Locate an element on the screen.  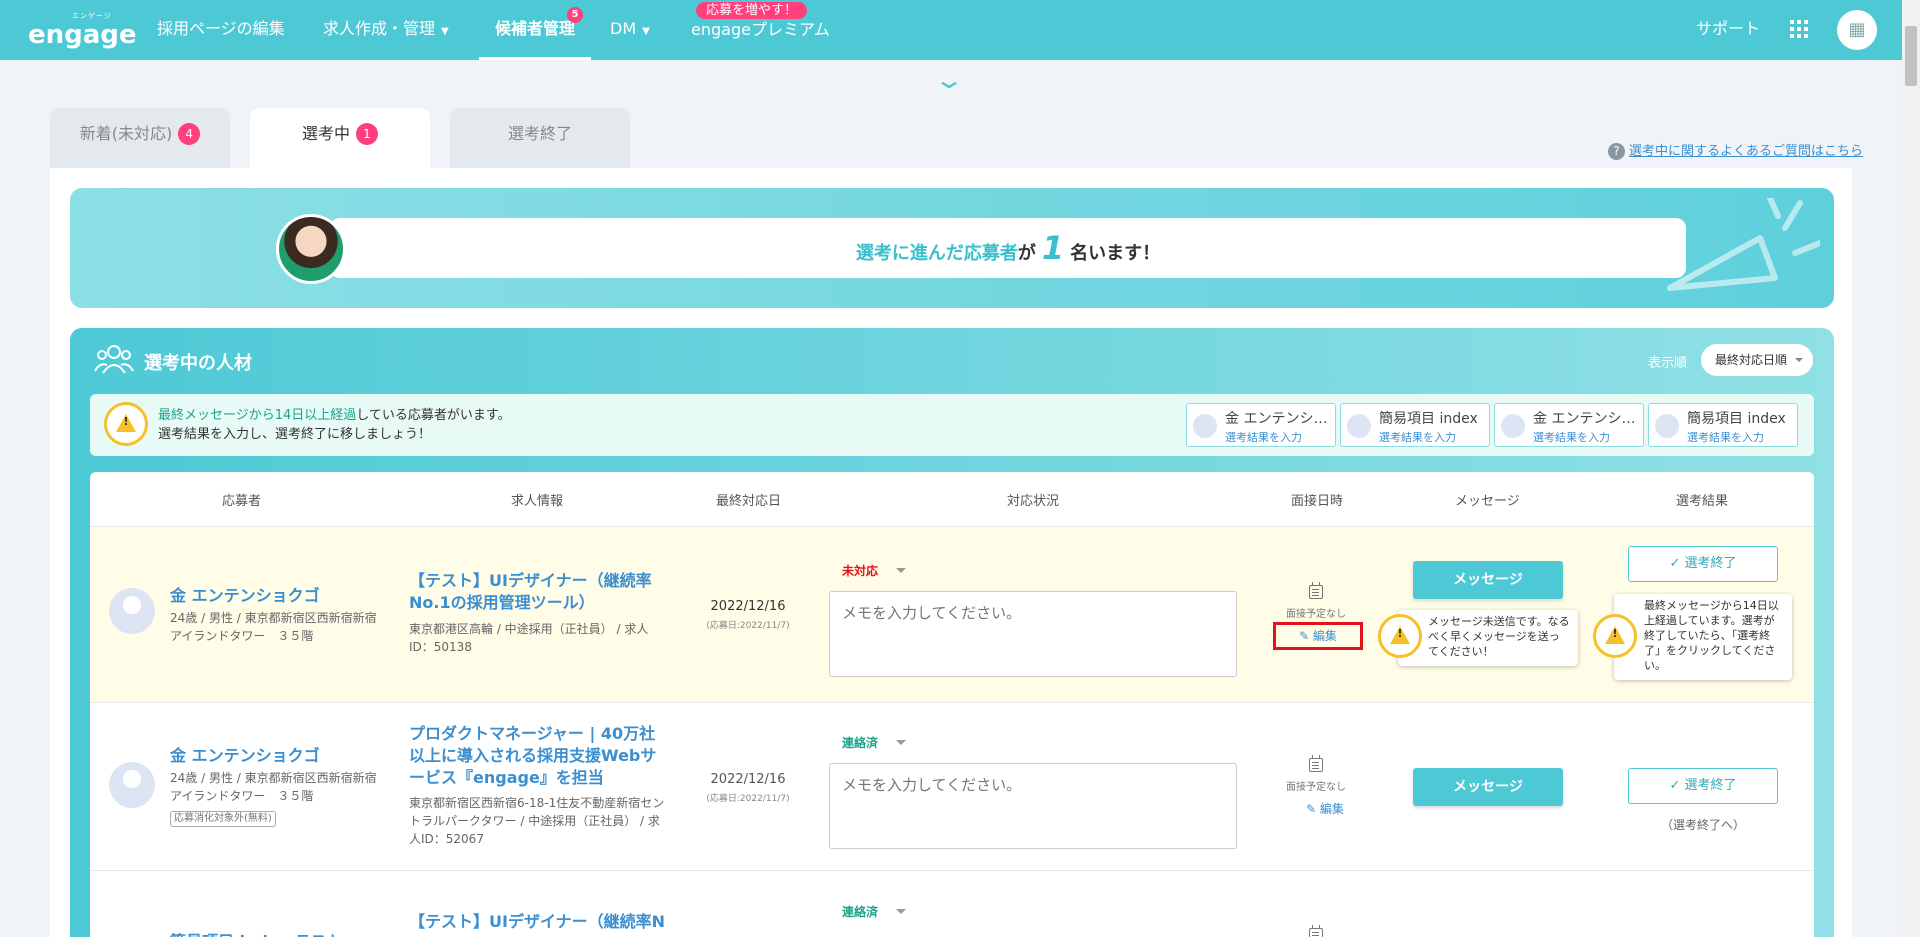
assistant-avatar is located at coordinates (311, 249).